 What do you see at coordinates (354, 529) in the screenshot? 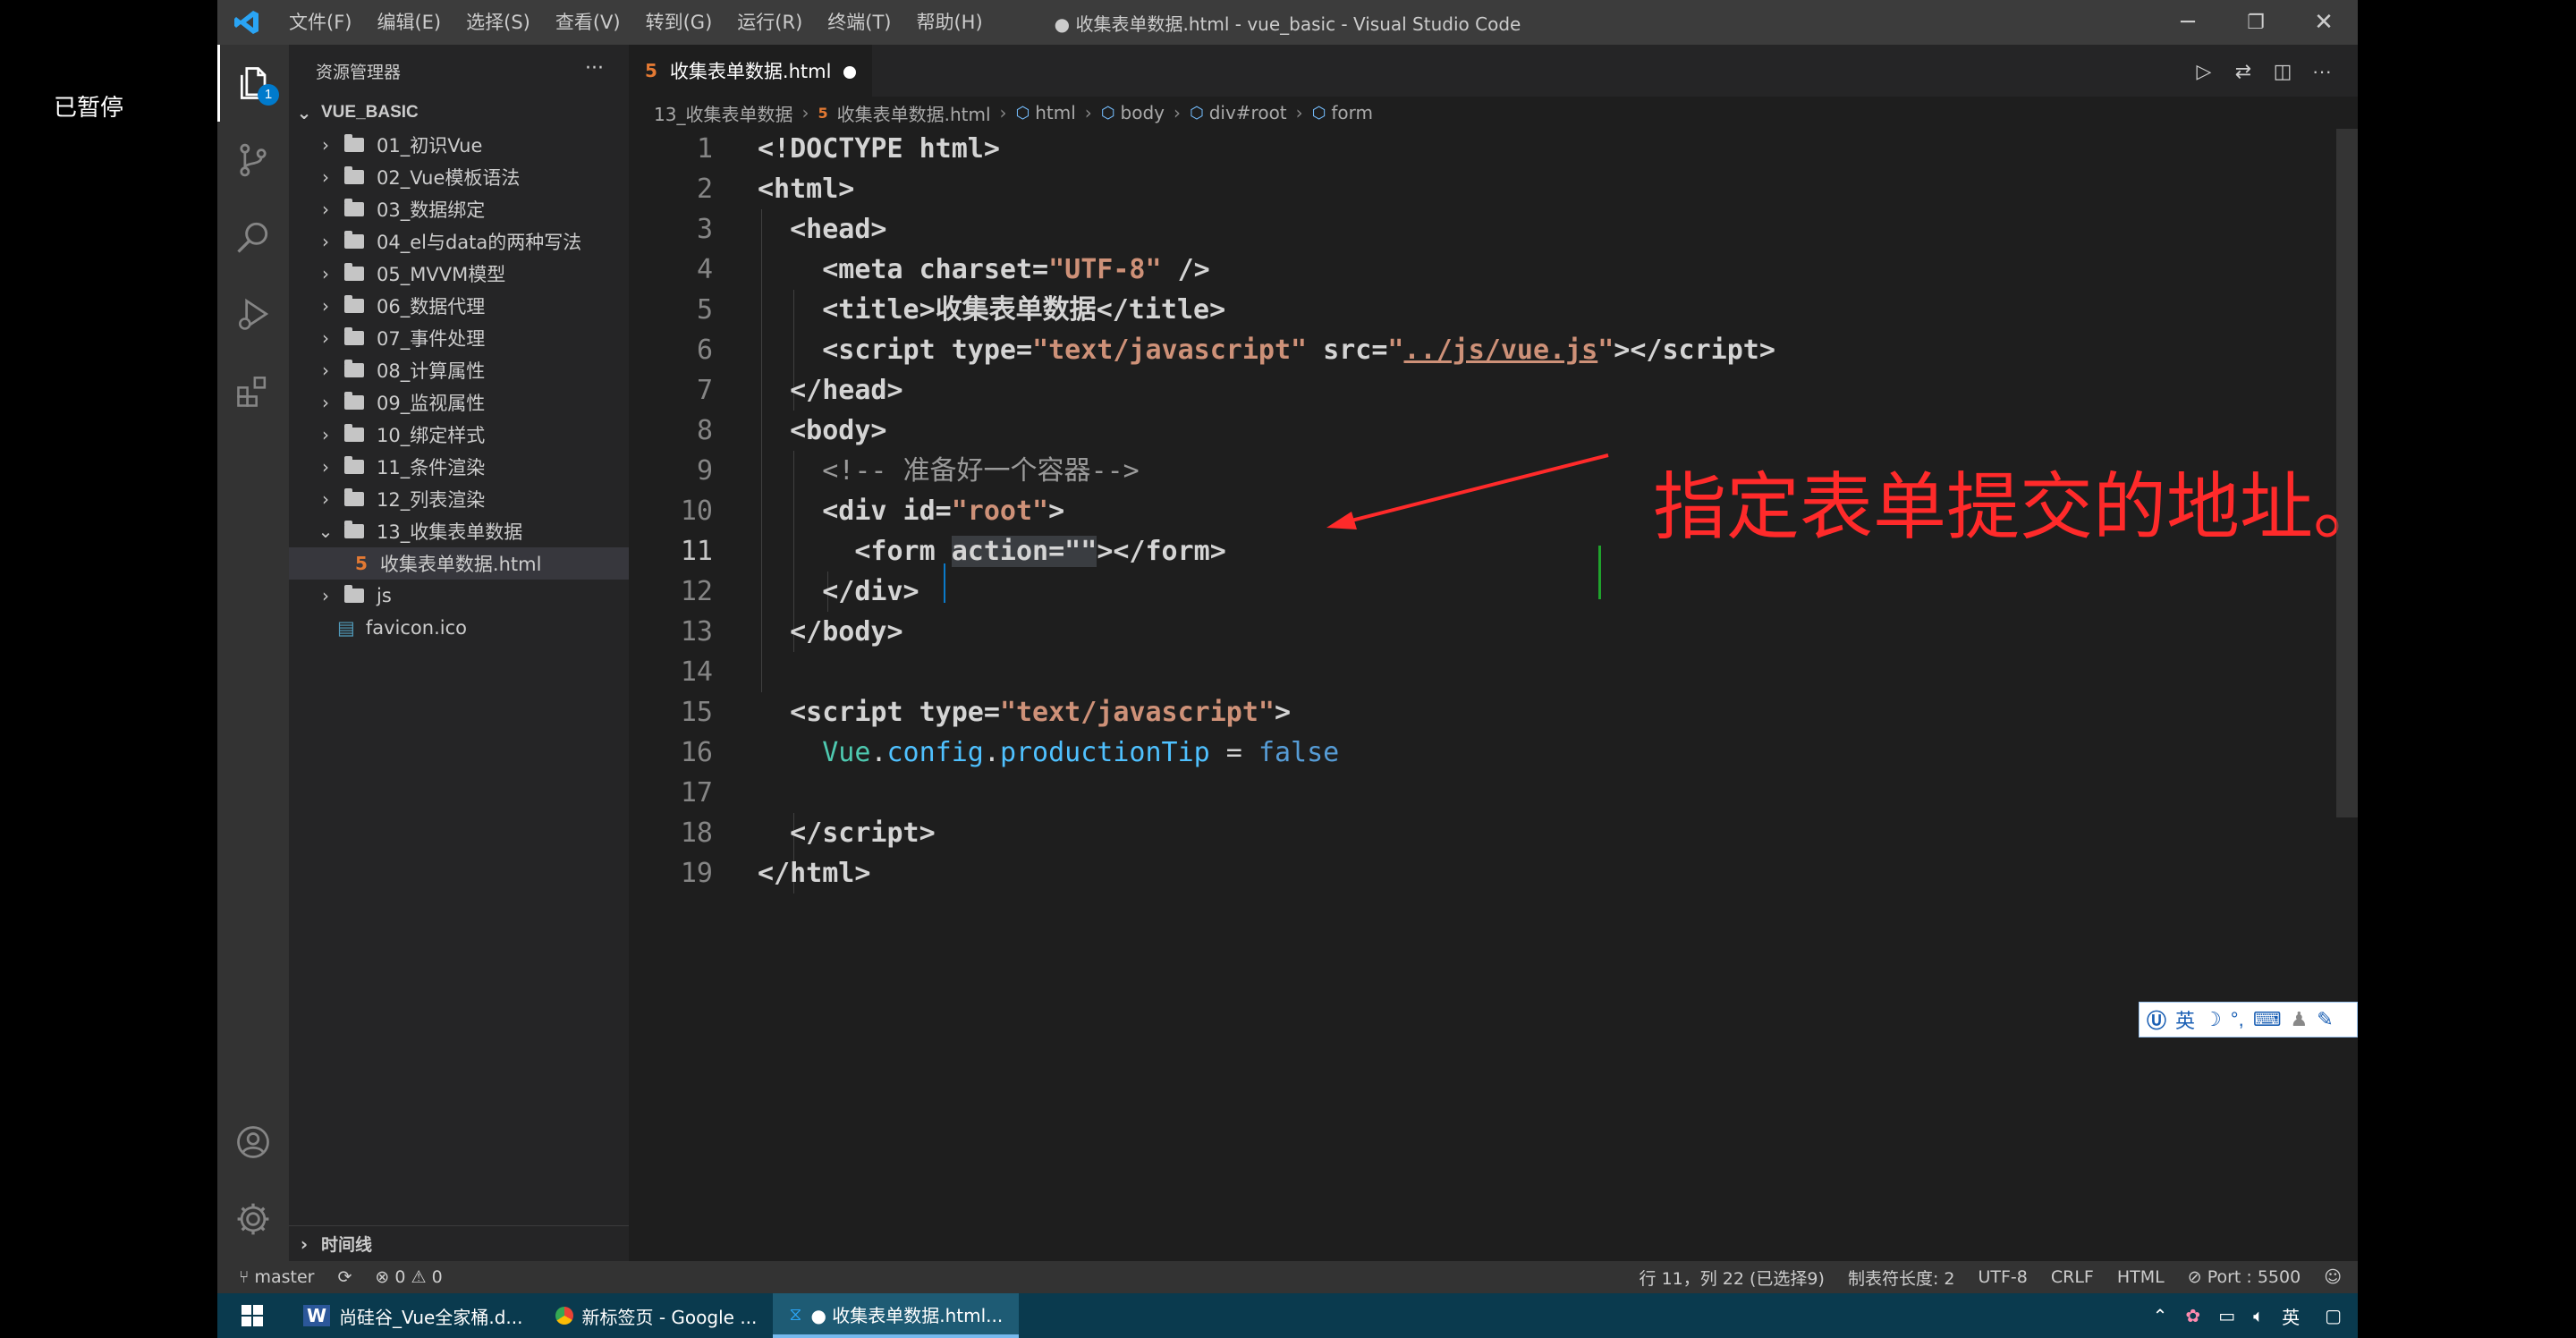
I see `folder-icon` at bounding box center [354, 529].